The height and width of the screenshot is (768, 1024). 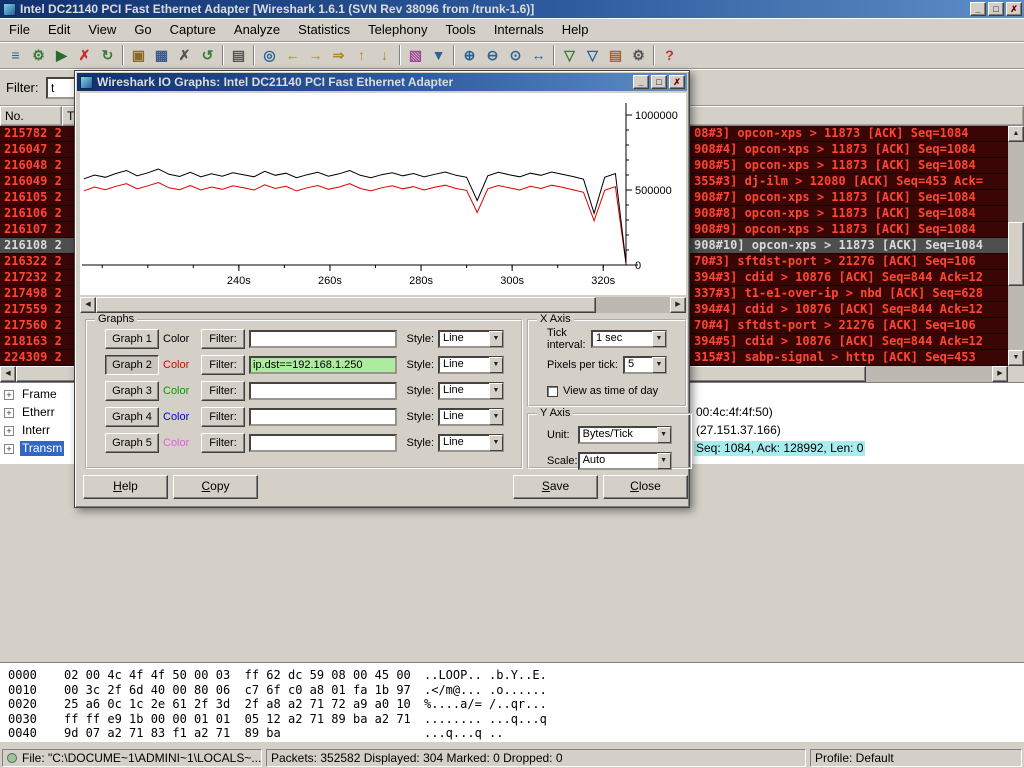 I want to click on open-capture-icon: ▣, so click(x=138, y=55).